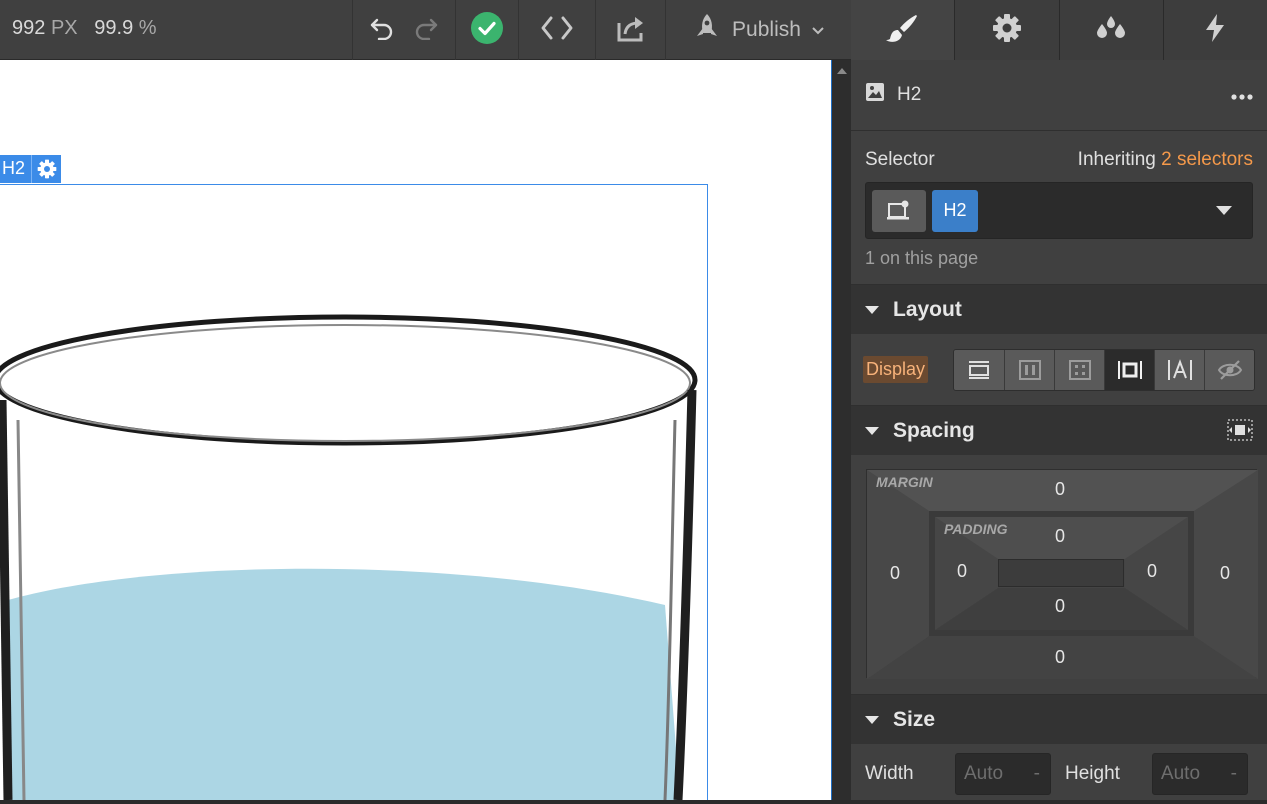  I want to click on code-brackets-icon, so click(557, 30).